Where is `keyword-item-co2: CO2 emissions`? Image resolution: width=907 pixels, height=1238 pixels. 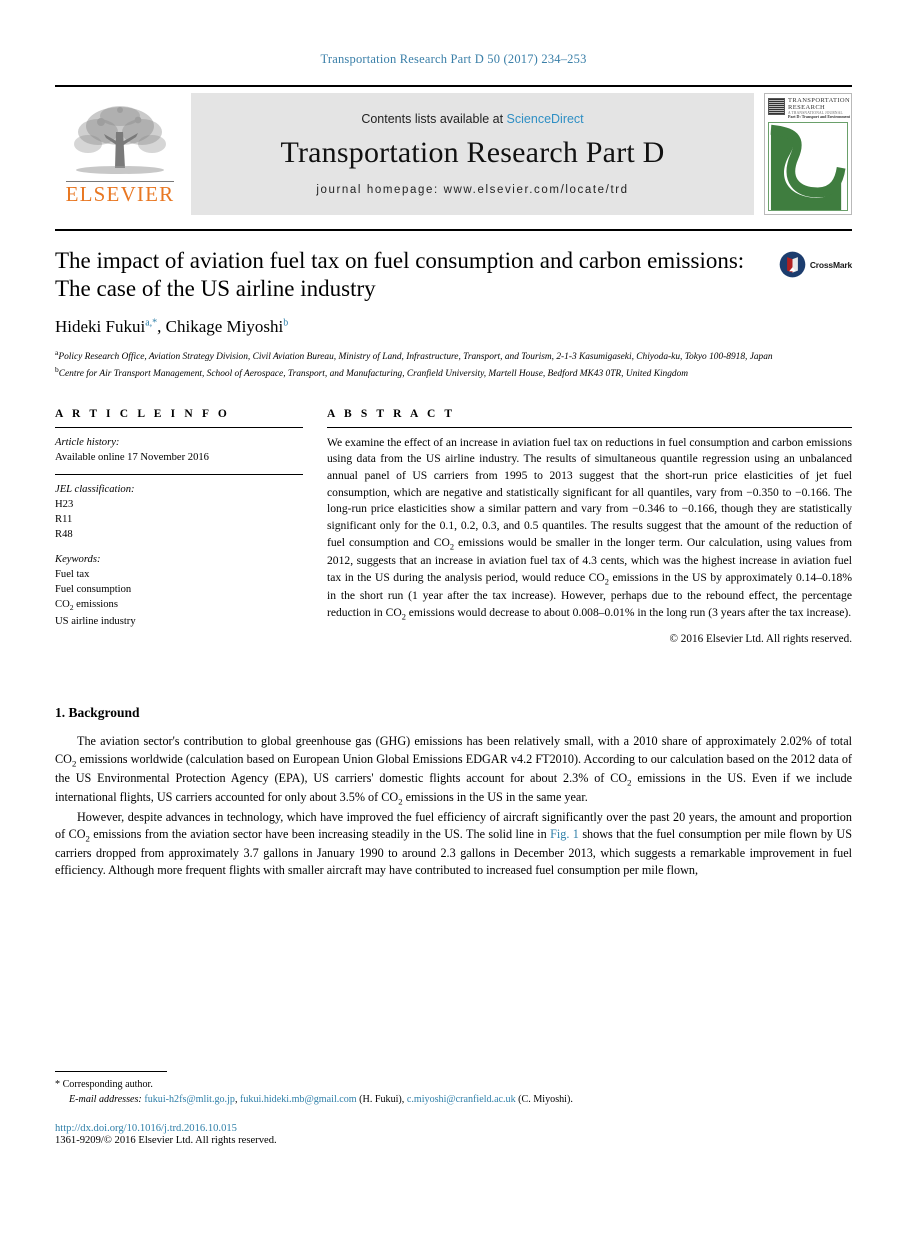
keyword-item-co2: CO2 emissions is located at coordinates (86, 605).